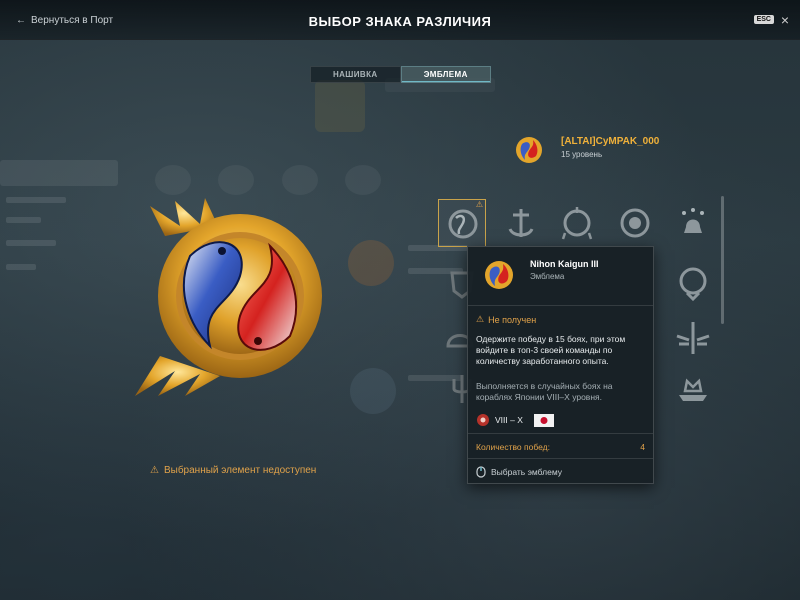  I want to click on sword-wings-emblem-icon, so click(693, 338).